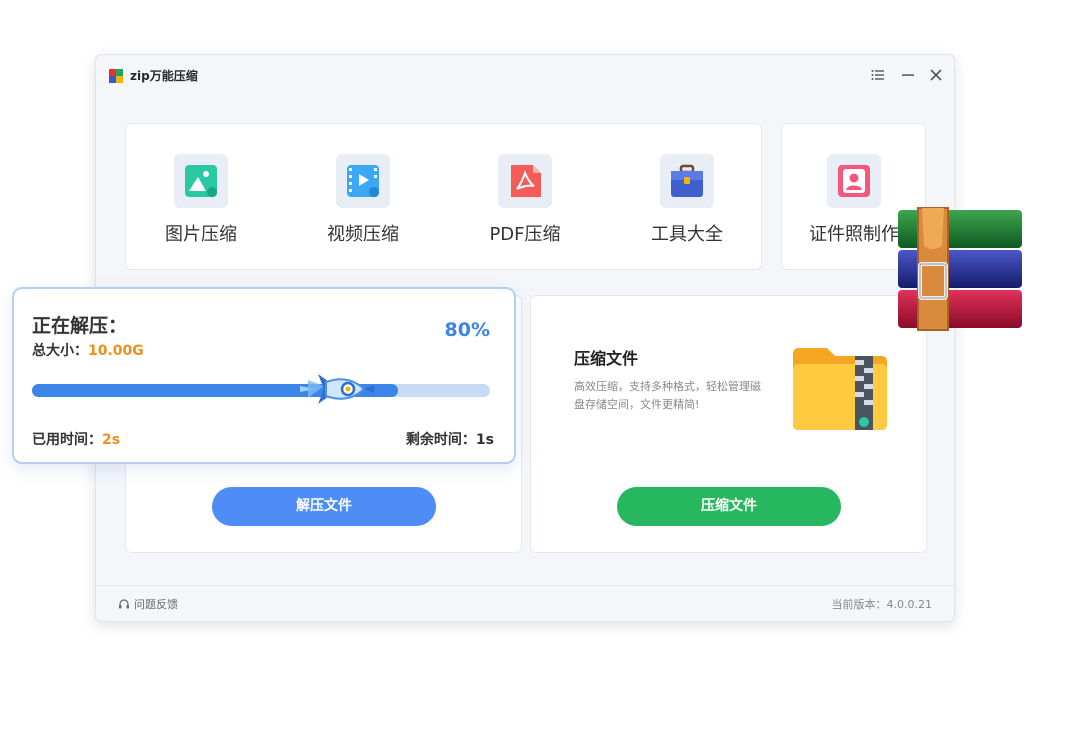  I want to click on compress-card: 压缩文件 高效压缩，支持多种格式，轻松管理磁盘存储空间，文件更精简! 压缩文件, so click(728, 424).